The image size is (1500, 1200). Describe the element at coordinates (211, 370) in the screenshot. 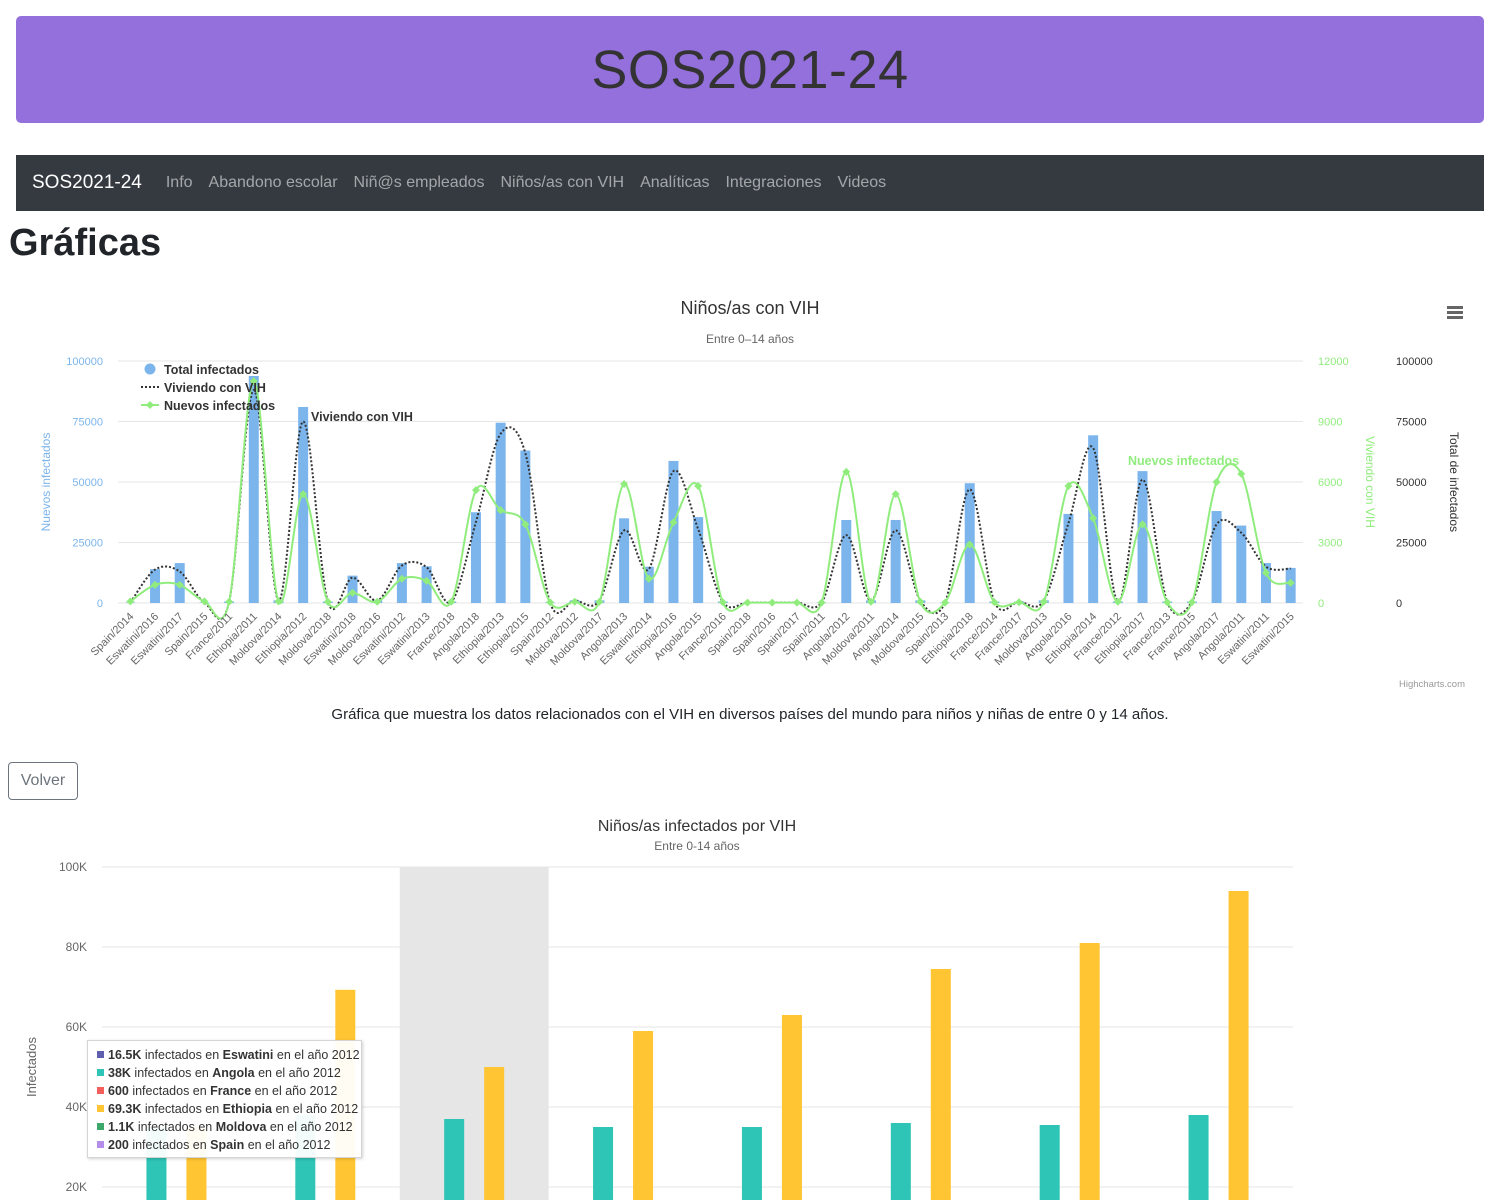

I see `legend-item-total: Total infectados` at that location.